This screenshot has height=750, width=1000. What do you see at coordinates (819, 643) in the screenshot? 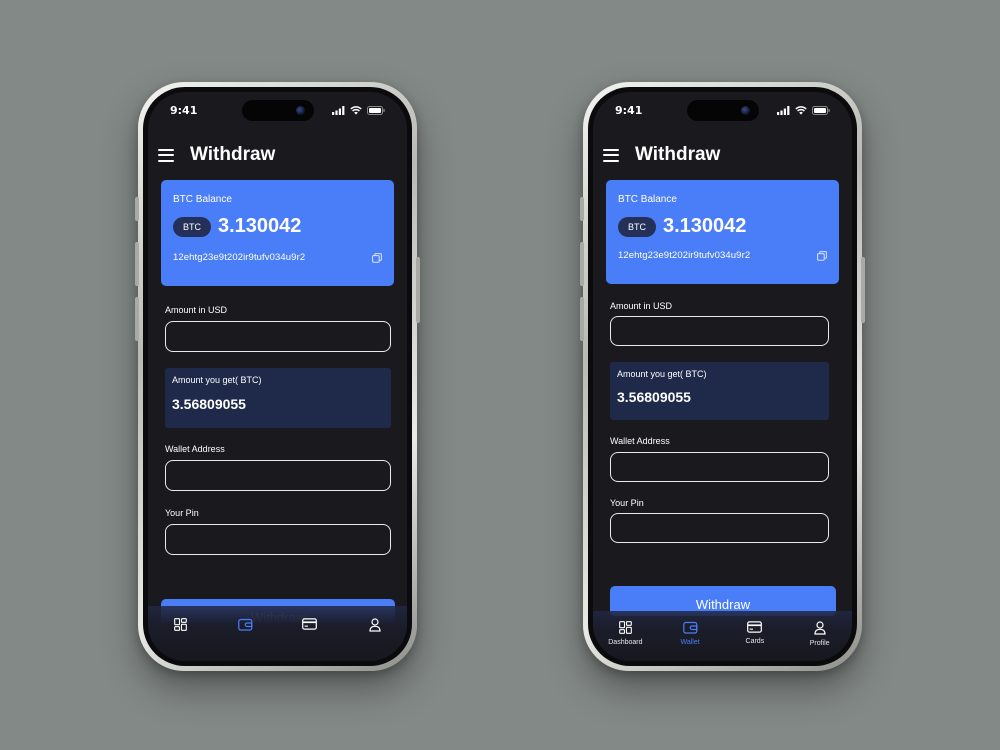
I see `tab-profile-label: Profile` at bounding box center [819, 643].